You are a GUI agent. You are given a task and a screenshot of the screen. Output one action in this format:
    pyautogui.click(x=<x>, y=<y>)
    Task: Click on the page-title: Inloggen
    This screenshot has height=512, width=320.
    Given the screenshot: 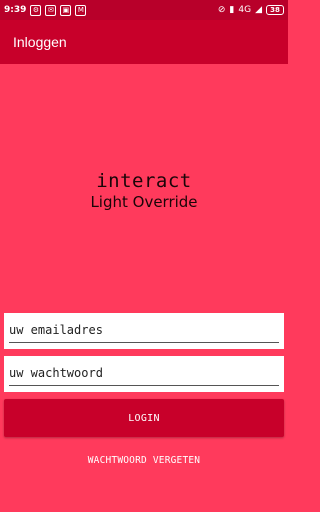 What is the action you would take?
    pyautogui.click(x=40, y=42)
    